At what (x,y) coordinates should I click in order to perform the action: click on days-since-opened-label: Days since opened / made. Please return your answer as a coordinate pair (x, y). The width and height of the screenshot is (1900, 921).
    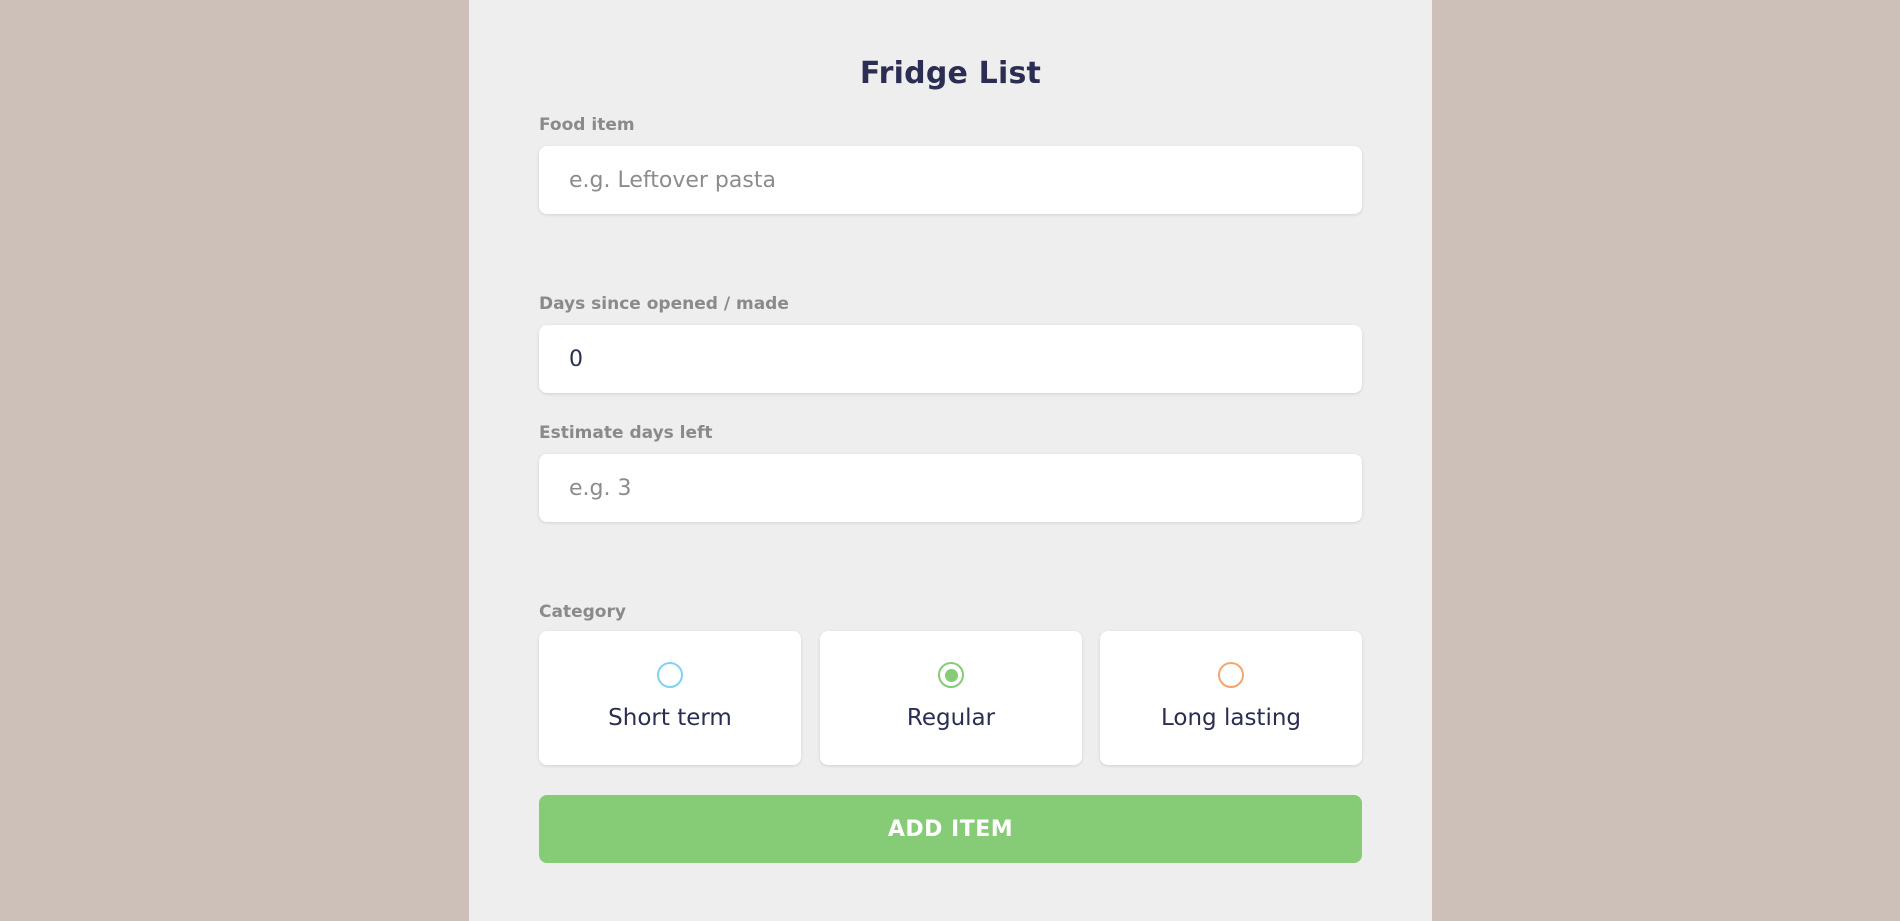
    Looking at the image, I should click on (664, 304).